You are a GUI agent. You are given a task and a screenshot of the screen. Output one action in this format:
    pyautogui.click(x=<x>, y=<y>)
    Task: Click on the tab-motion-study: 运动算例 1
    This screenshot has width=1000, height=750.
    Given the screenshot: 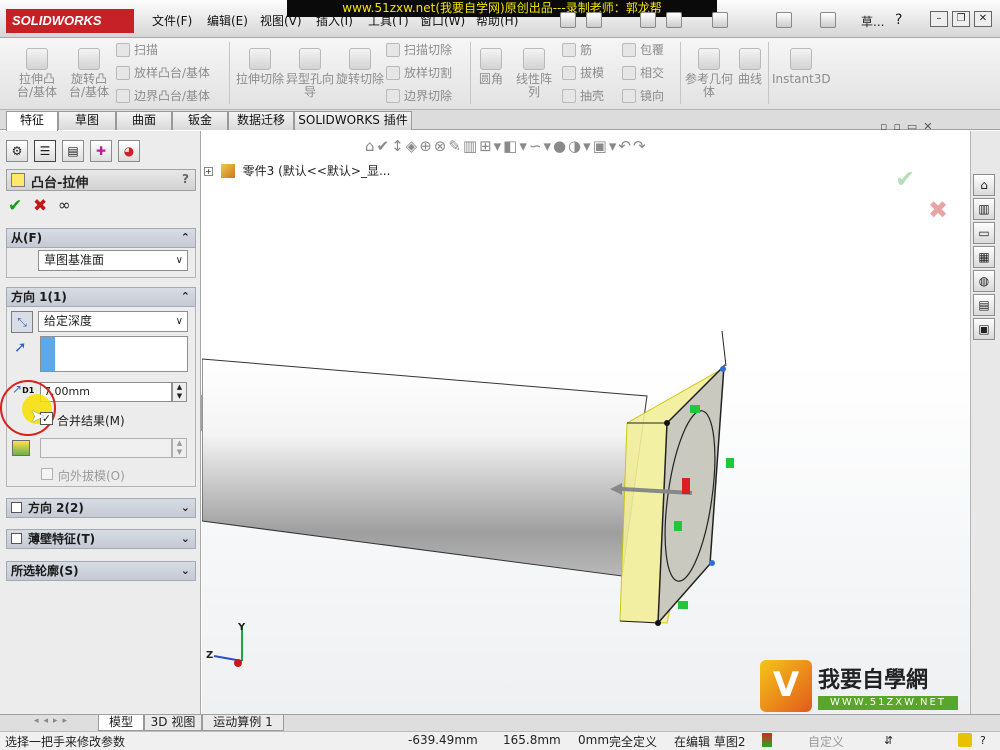 What is the action you would take?
    pyautogui.click(x=243, y=723)
    